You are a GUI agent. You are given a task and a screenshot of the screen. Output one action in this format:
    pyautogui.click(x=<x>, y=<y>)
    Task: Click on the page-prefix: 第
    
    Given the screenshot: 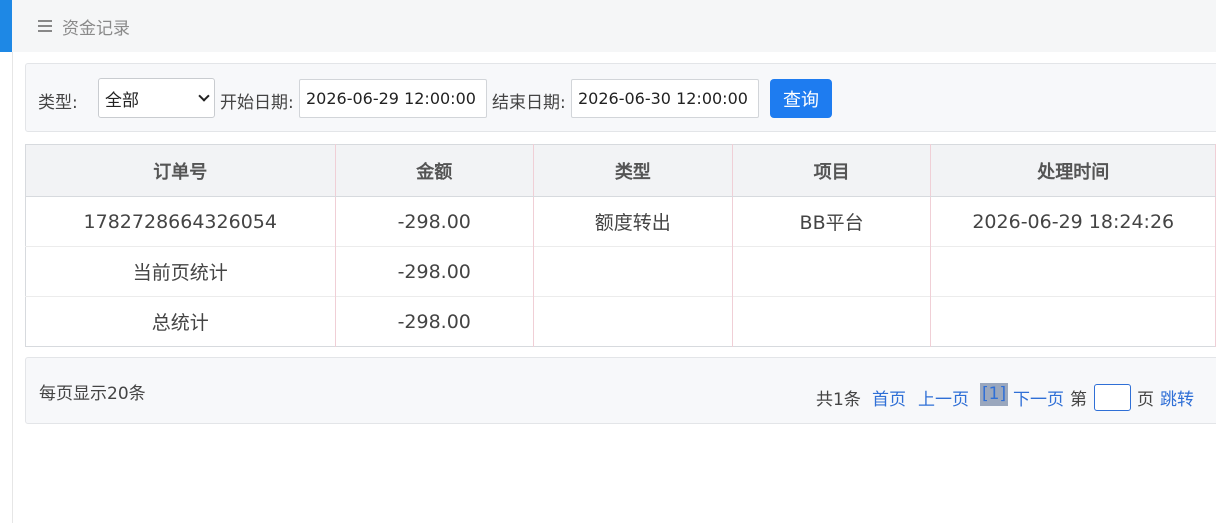 What is the action you would take?
    pyautogui.click(x=1078, y=400)
    